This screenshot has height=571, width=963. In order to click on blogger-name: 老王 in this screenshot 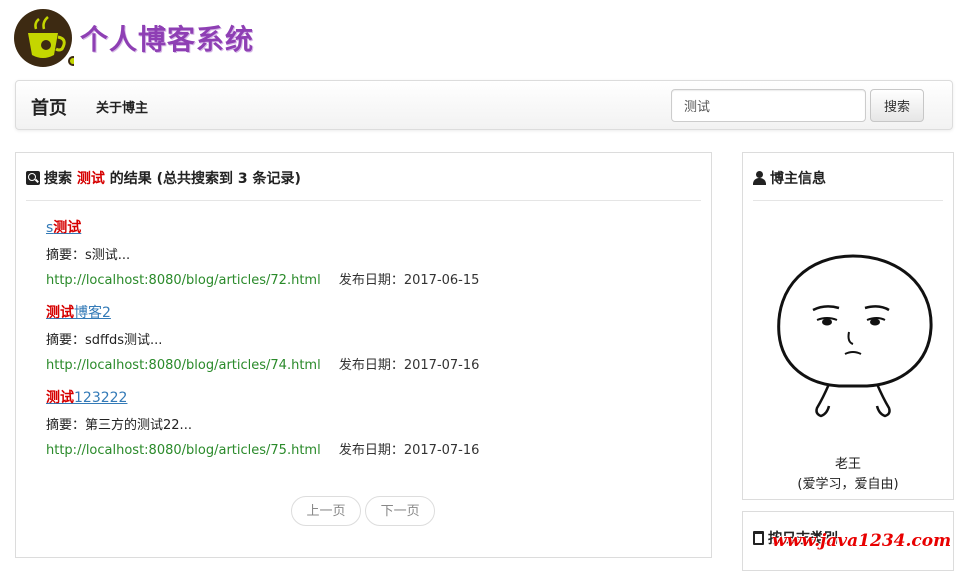, I will do `click(847, 464)`.